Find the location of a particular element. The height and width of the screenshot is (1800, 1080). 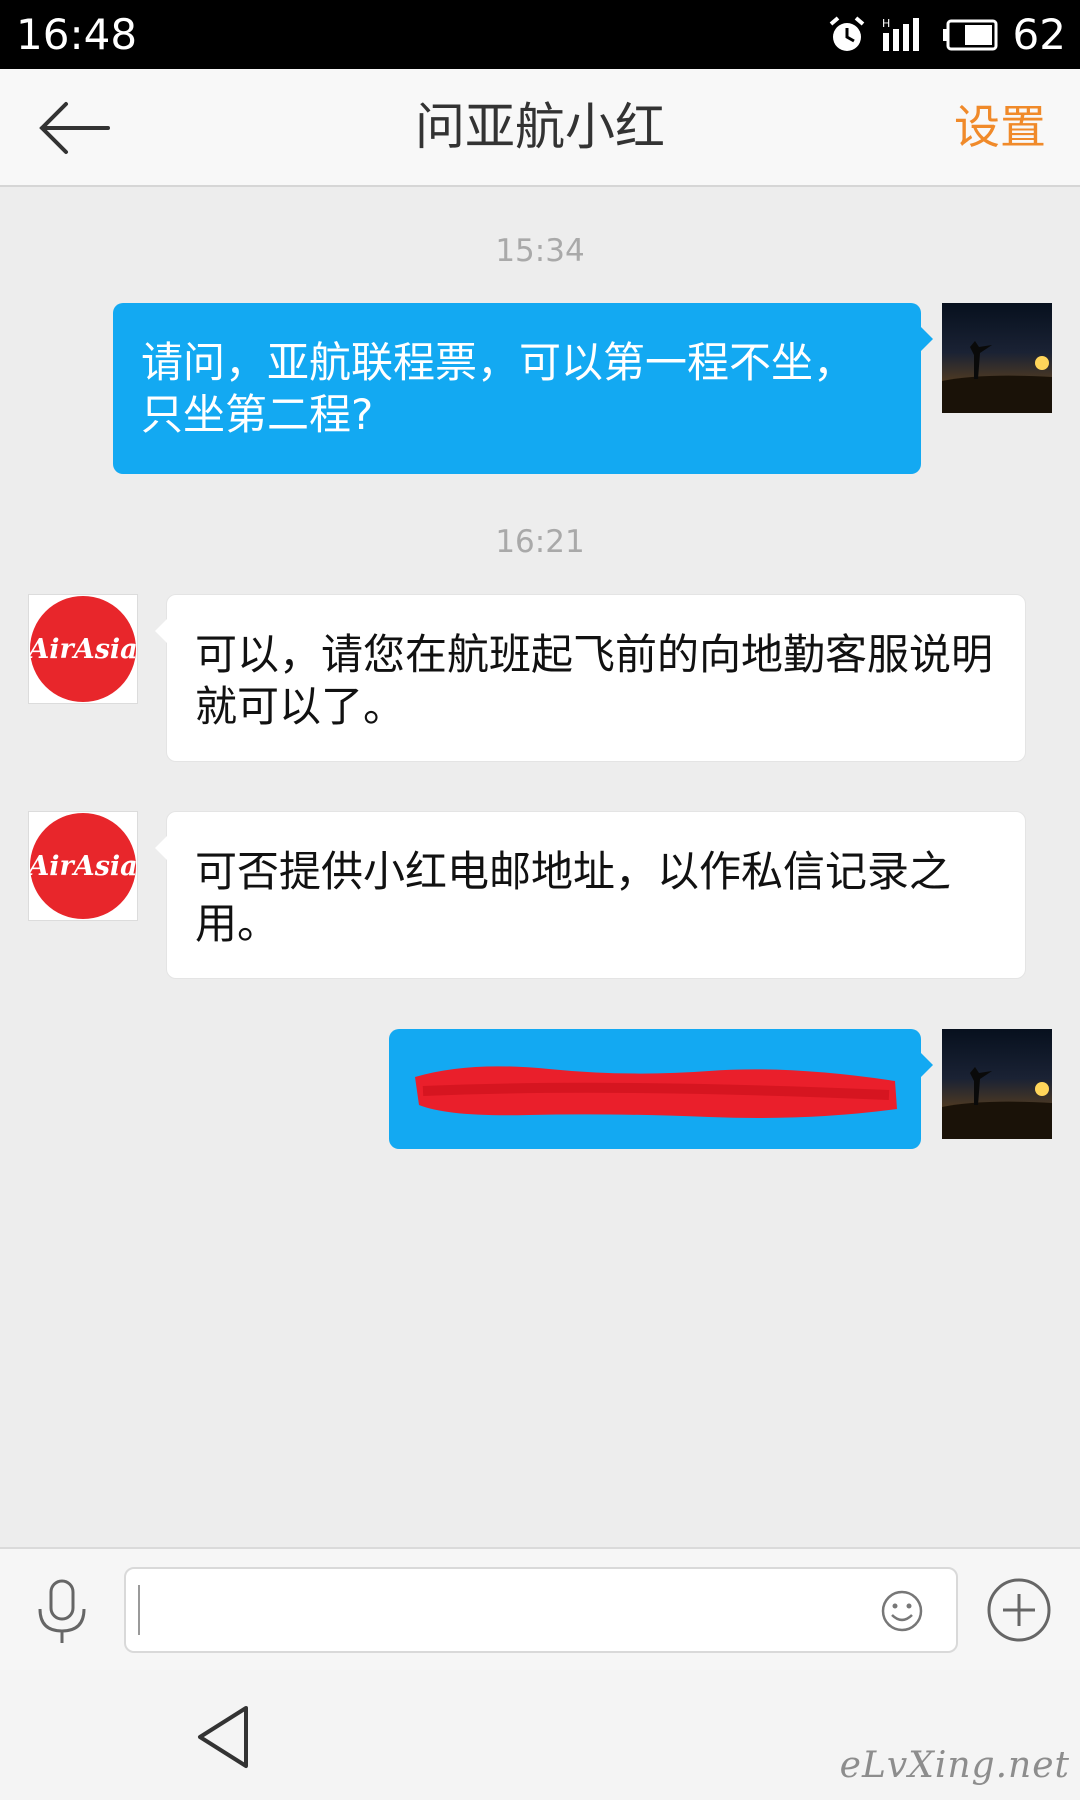

incoming-message: 可以，请您在航班起飞前的向地勤客服说明就可以了。 is located at coordinates (590, 678).